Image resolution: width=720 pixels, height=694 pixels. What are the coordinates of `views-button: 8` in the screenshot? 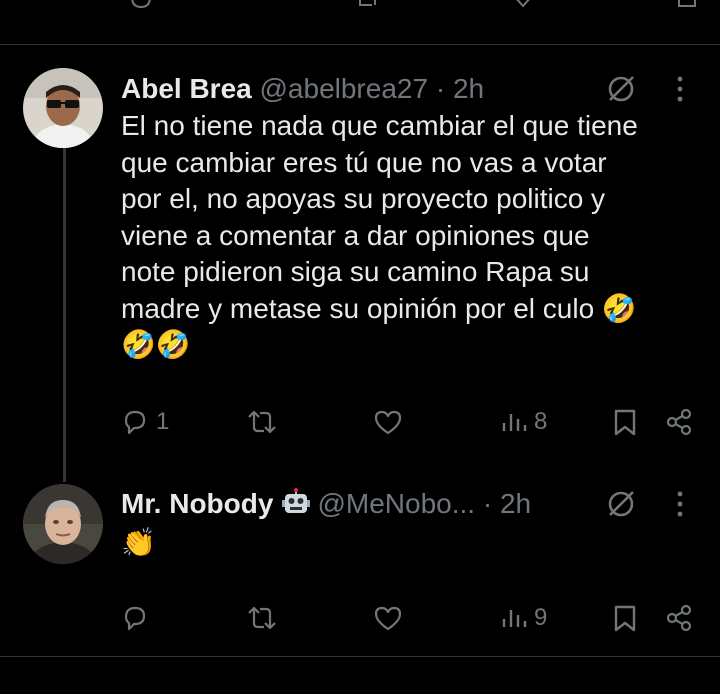 It's located at (523, 422).